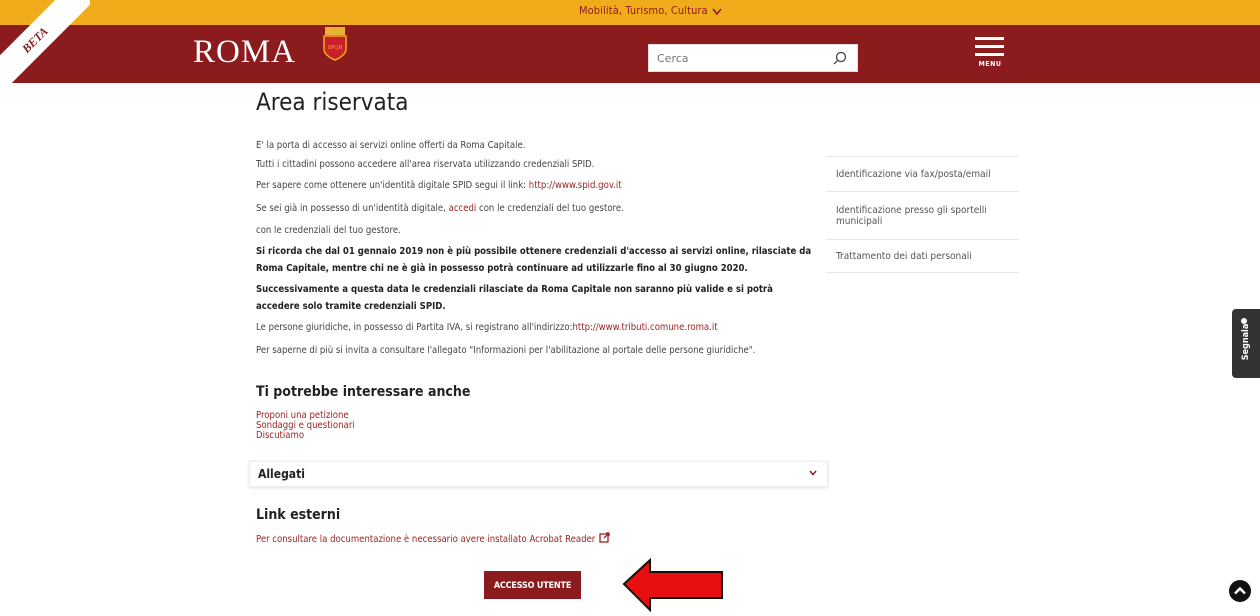 The image size is (1260, 616). I want to click on user-access-button: ACCESSO UTENTE, so click(532, 585).